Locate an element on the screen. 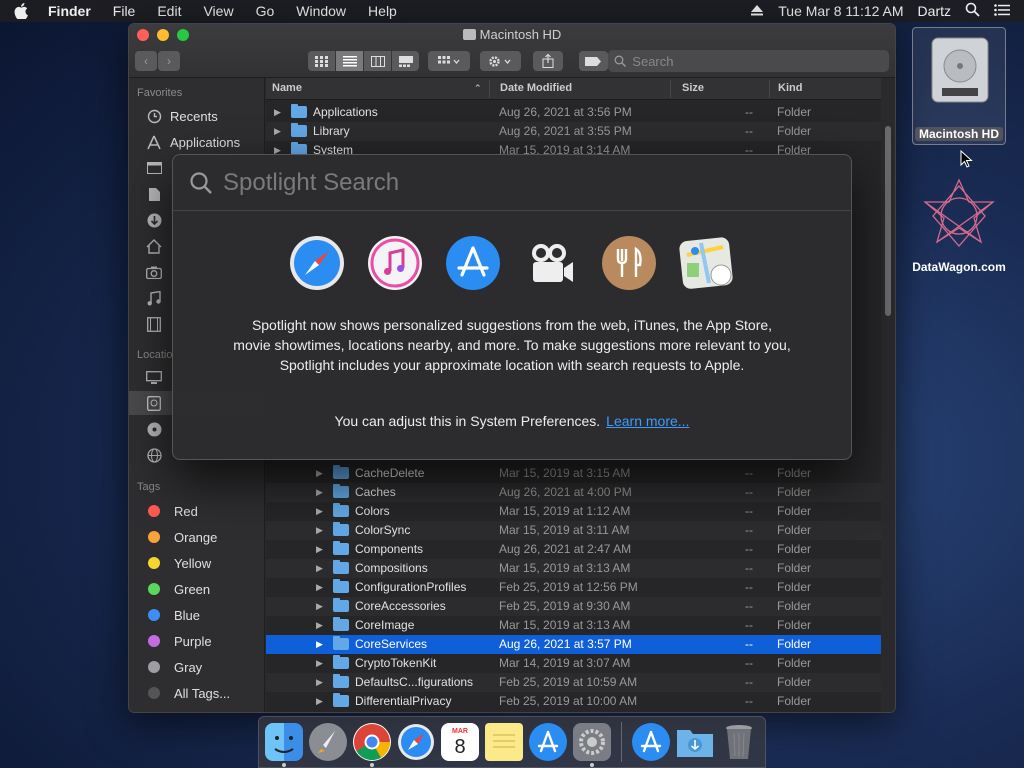 This screenshot has height=768, width=1024. menu-window: Window is located at coordinates (321, 11).